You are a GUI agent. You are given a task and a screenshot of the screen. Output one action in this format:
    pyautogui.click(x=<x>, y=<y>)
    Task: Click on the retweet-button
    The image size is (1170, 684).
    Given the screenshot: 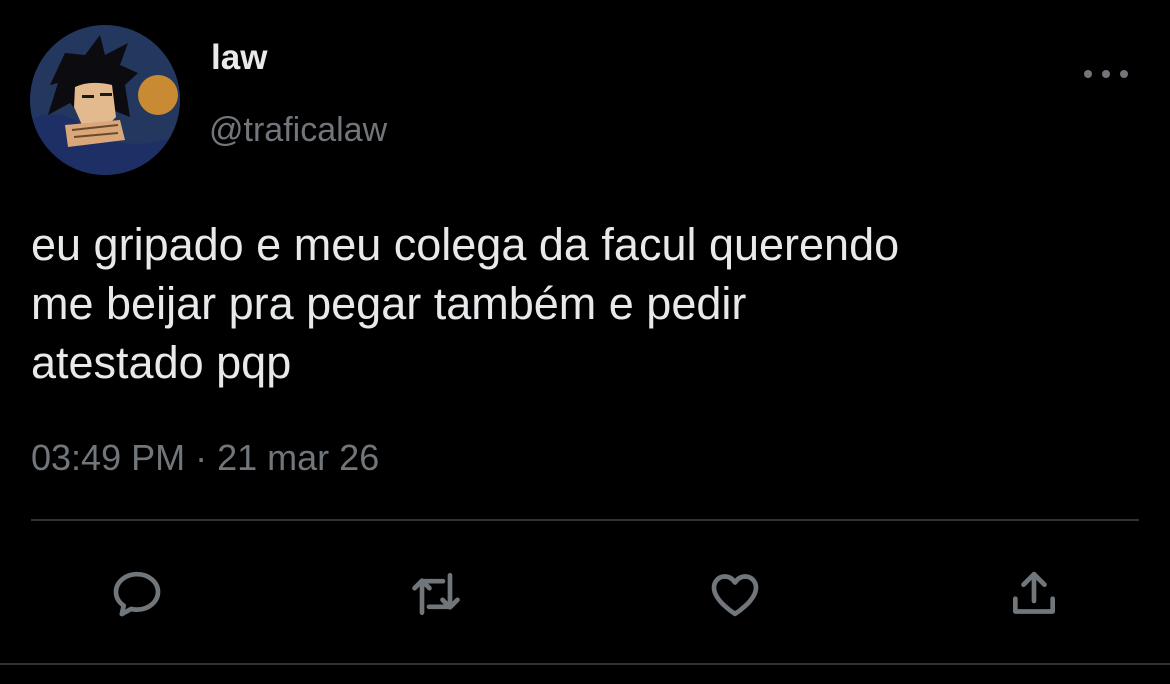 What is the action you would take?
    pyautogui.click(x=436, y=594)
    